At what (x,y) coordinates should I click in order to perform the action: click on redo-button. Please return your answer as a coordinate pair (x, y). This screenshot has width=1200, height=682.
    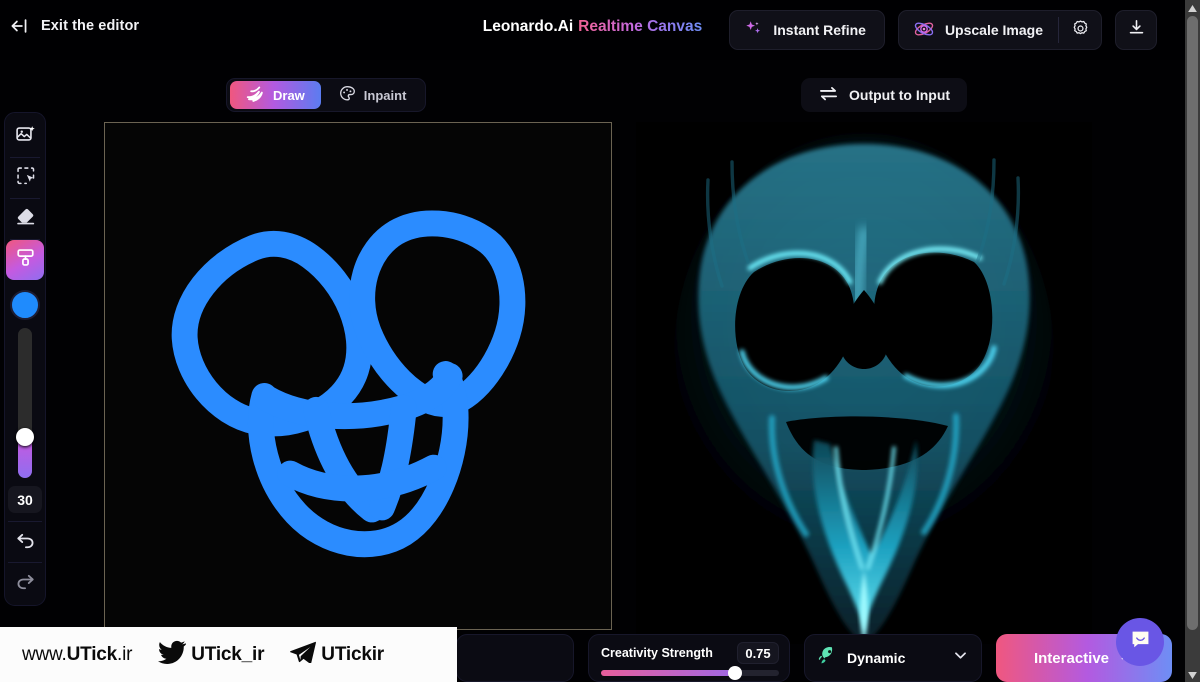
    Looking at the image, I should click on (25, 583).